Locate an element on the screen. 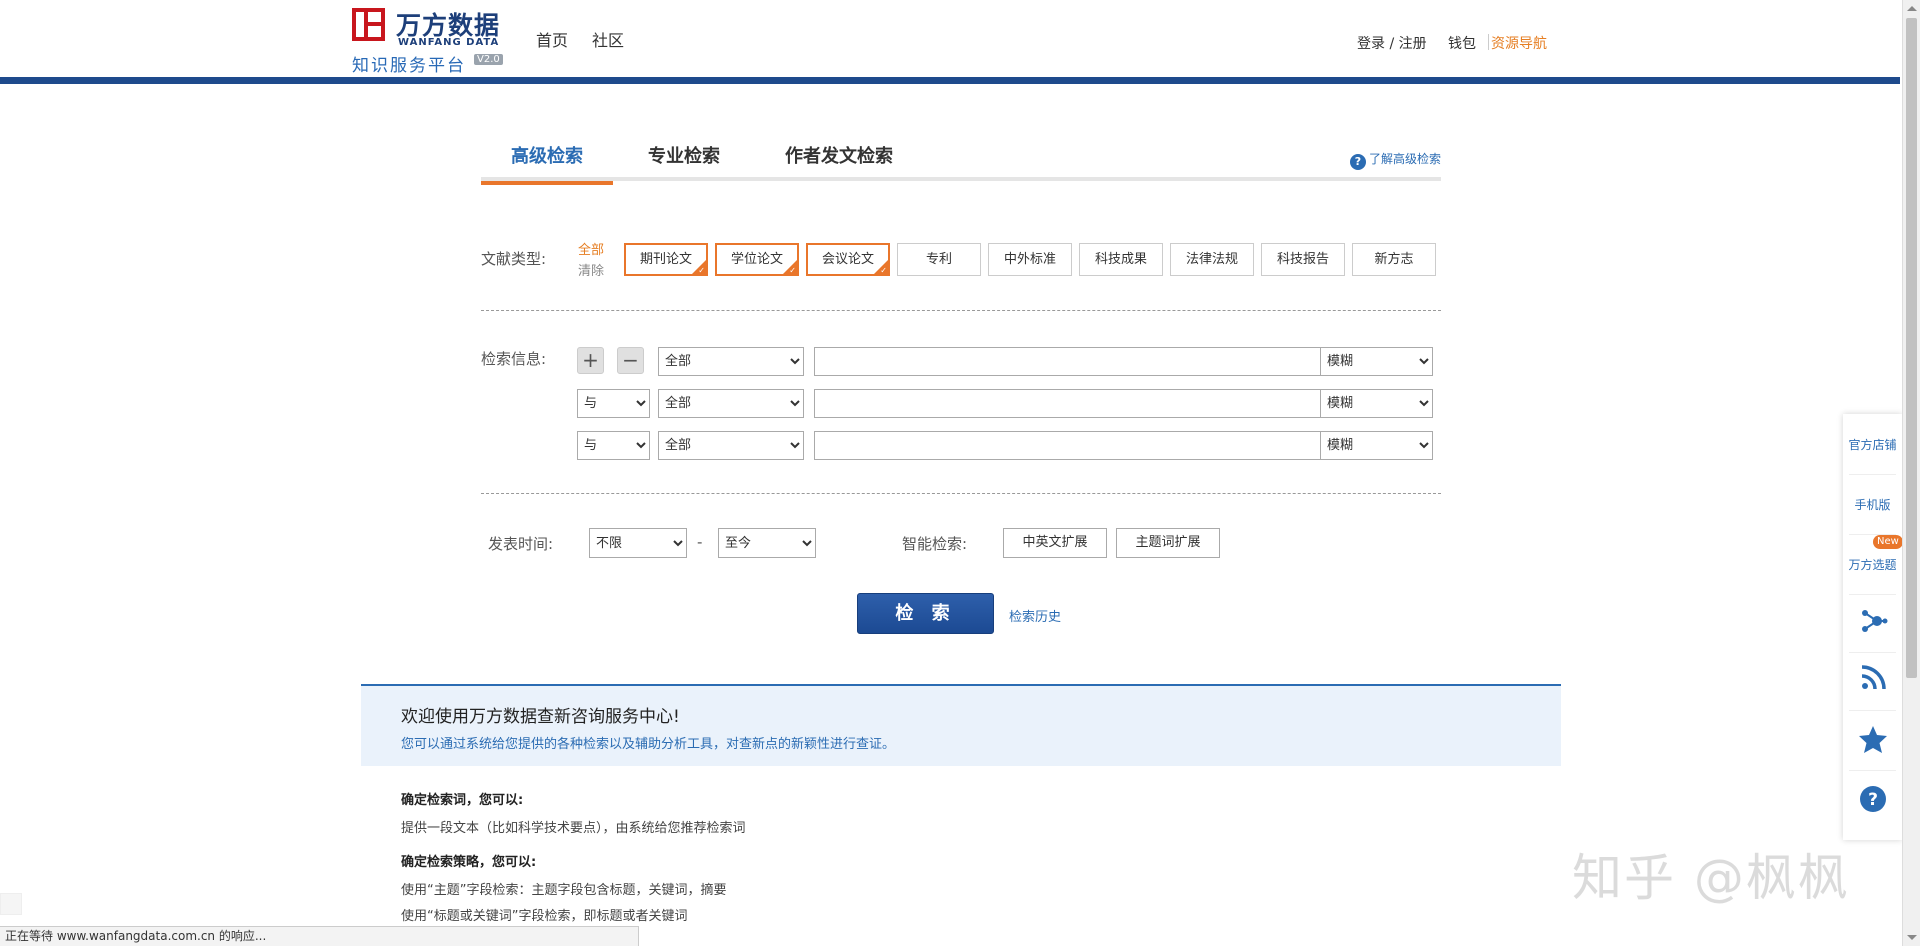 The width and height of the screenshot is (1920, 946). help-advanced-search-link: ? 了解高级检索 is located at coordinates (1395, 160).